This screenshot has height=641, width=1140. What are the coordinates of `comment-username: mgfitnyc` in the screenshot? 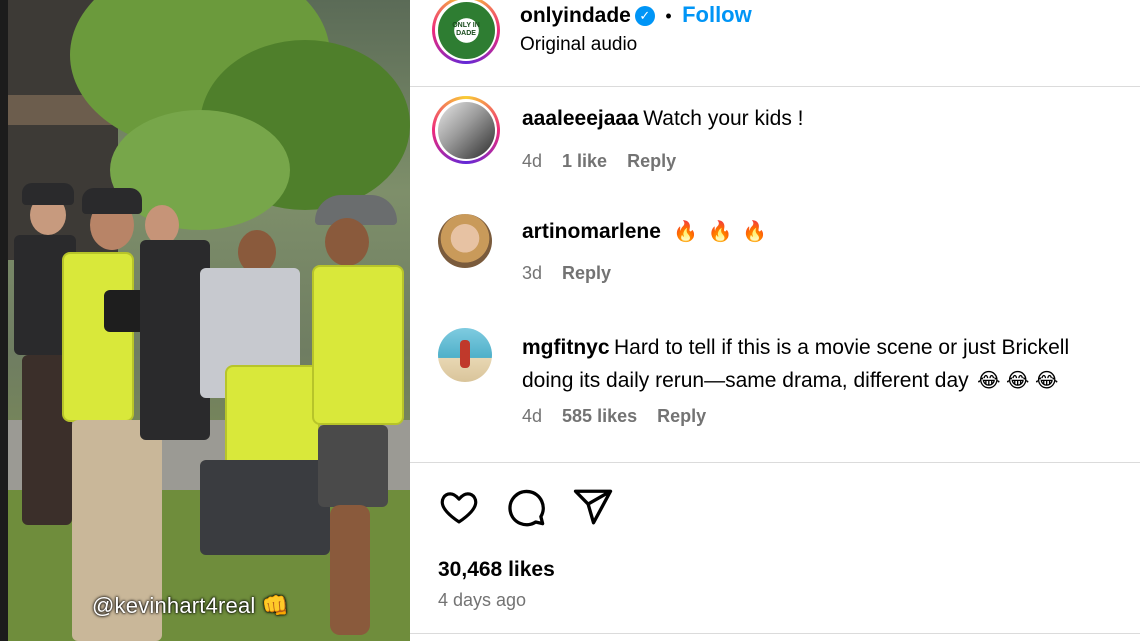 It's located at (566, 347).